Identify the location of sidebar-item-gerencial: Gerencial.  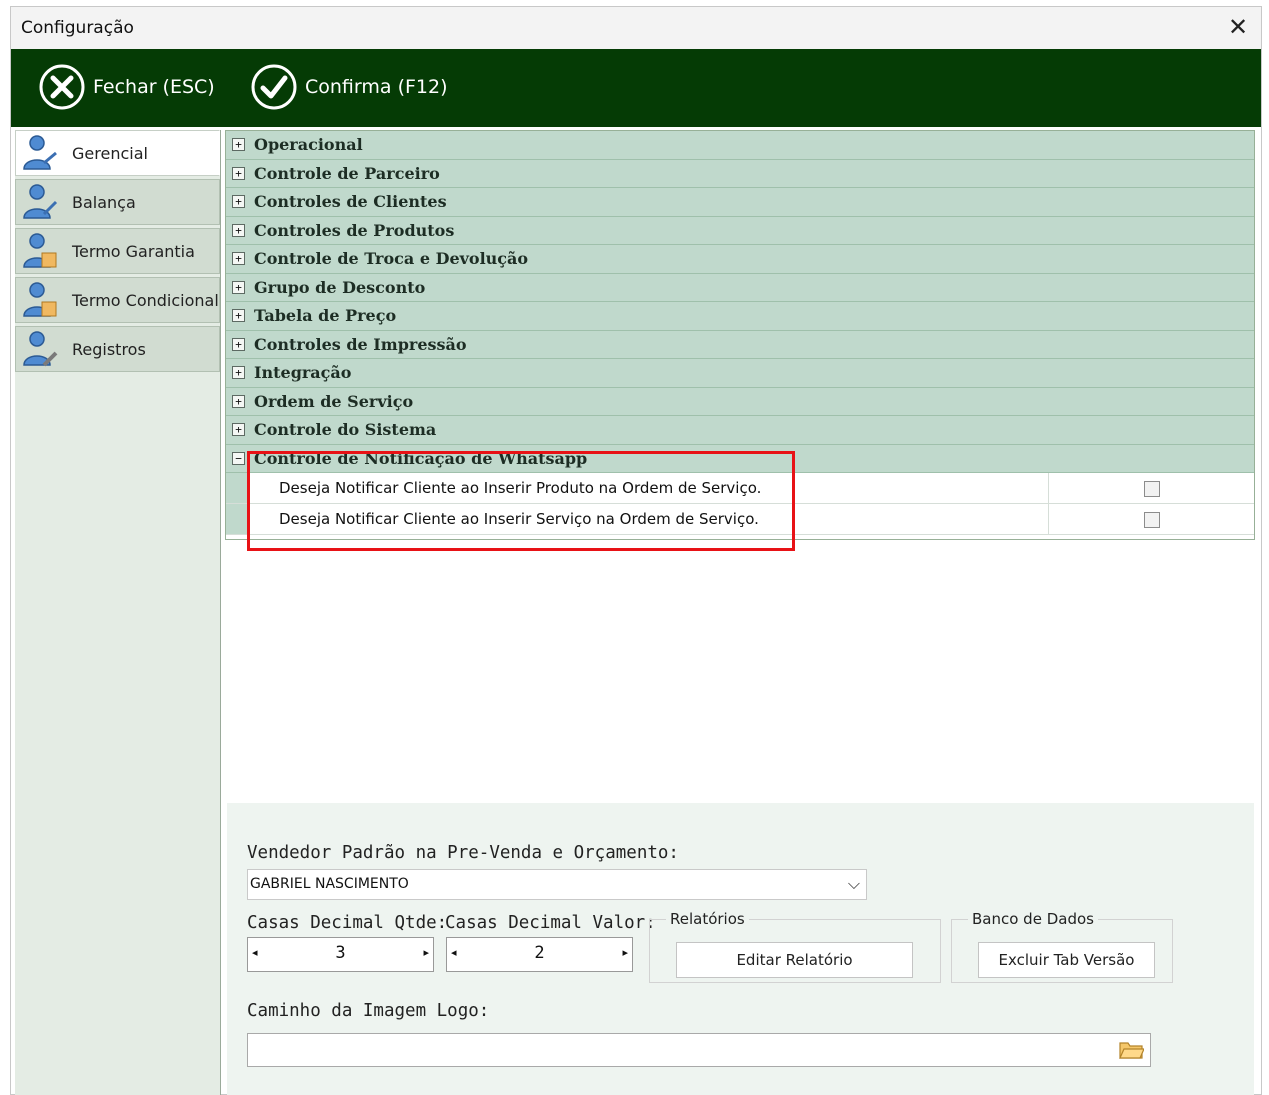
(117, 153).